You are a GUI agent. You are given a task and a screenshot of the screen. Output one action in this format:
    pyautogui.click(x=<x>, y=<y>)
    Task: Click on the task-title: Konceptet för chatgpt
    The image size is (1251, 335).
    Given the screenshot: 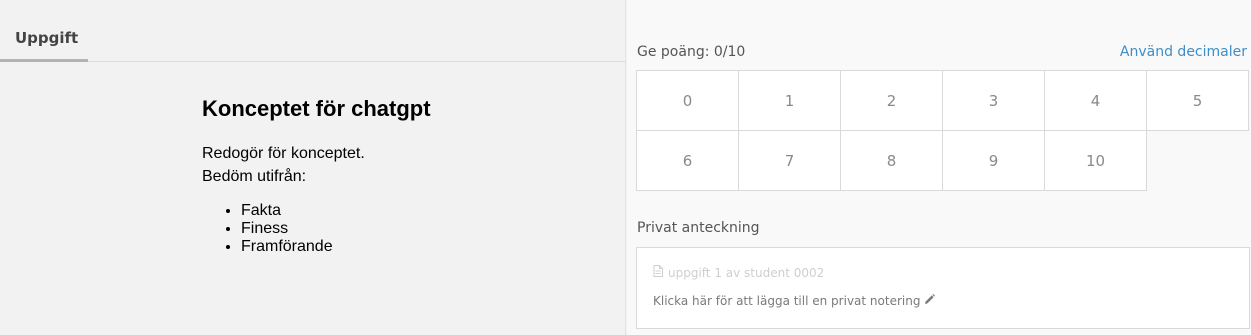 What is the action you would take?
    pyautogui.click(x=316, y=108)
    